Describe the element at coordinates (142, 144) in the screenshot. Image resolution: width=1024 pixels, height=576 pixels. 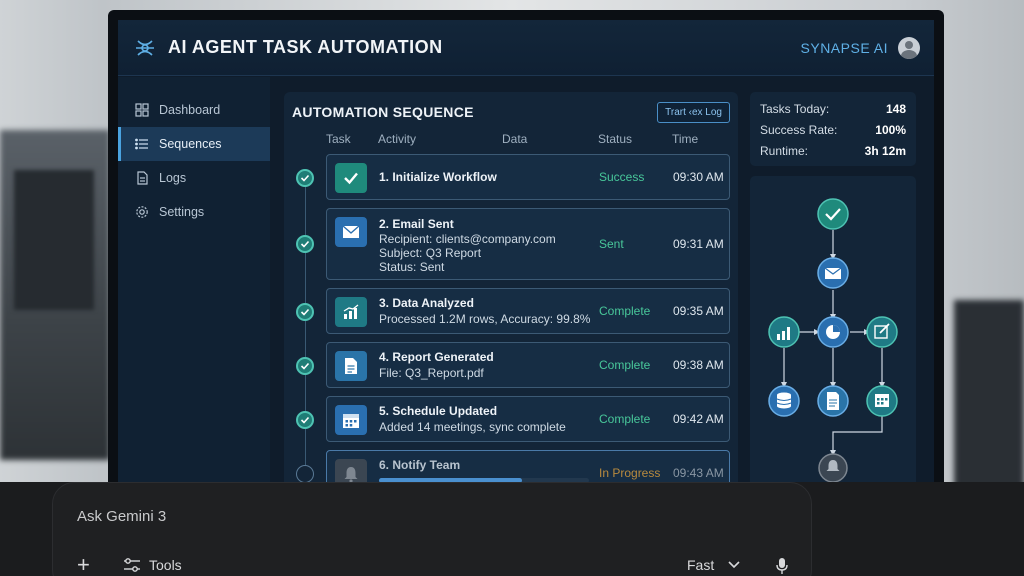
I see `list-icon` at that location.